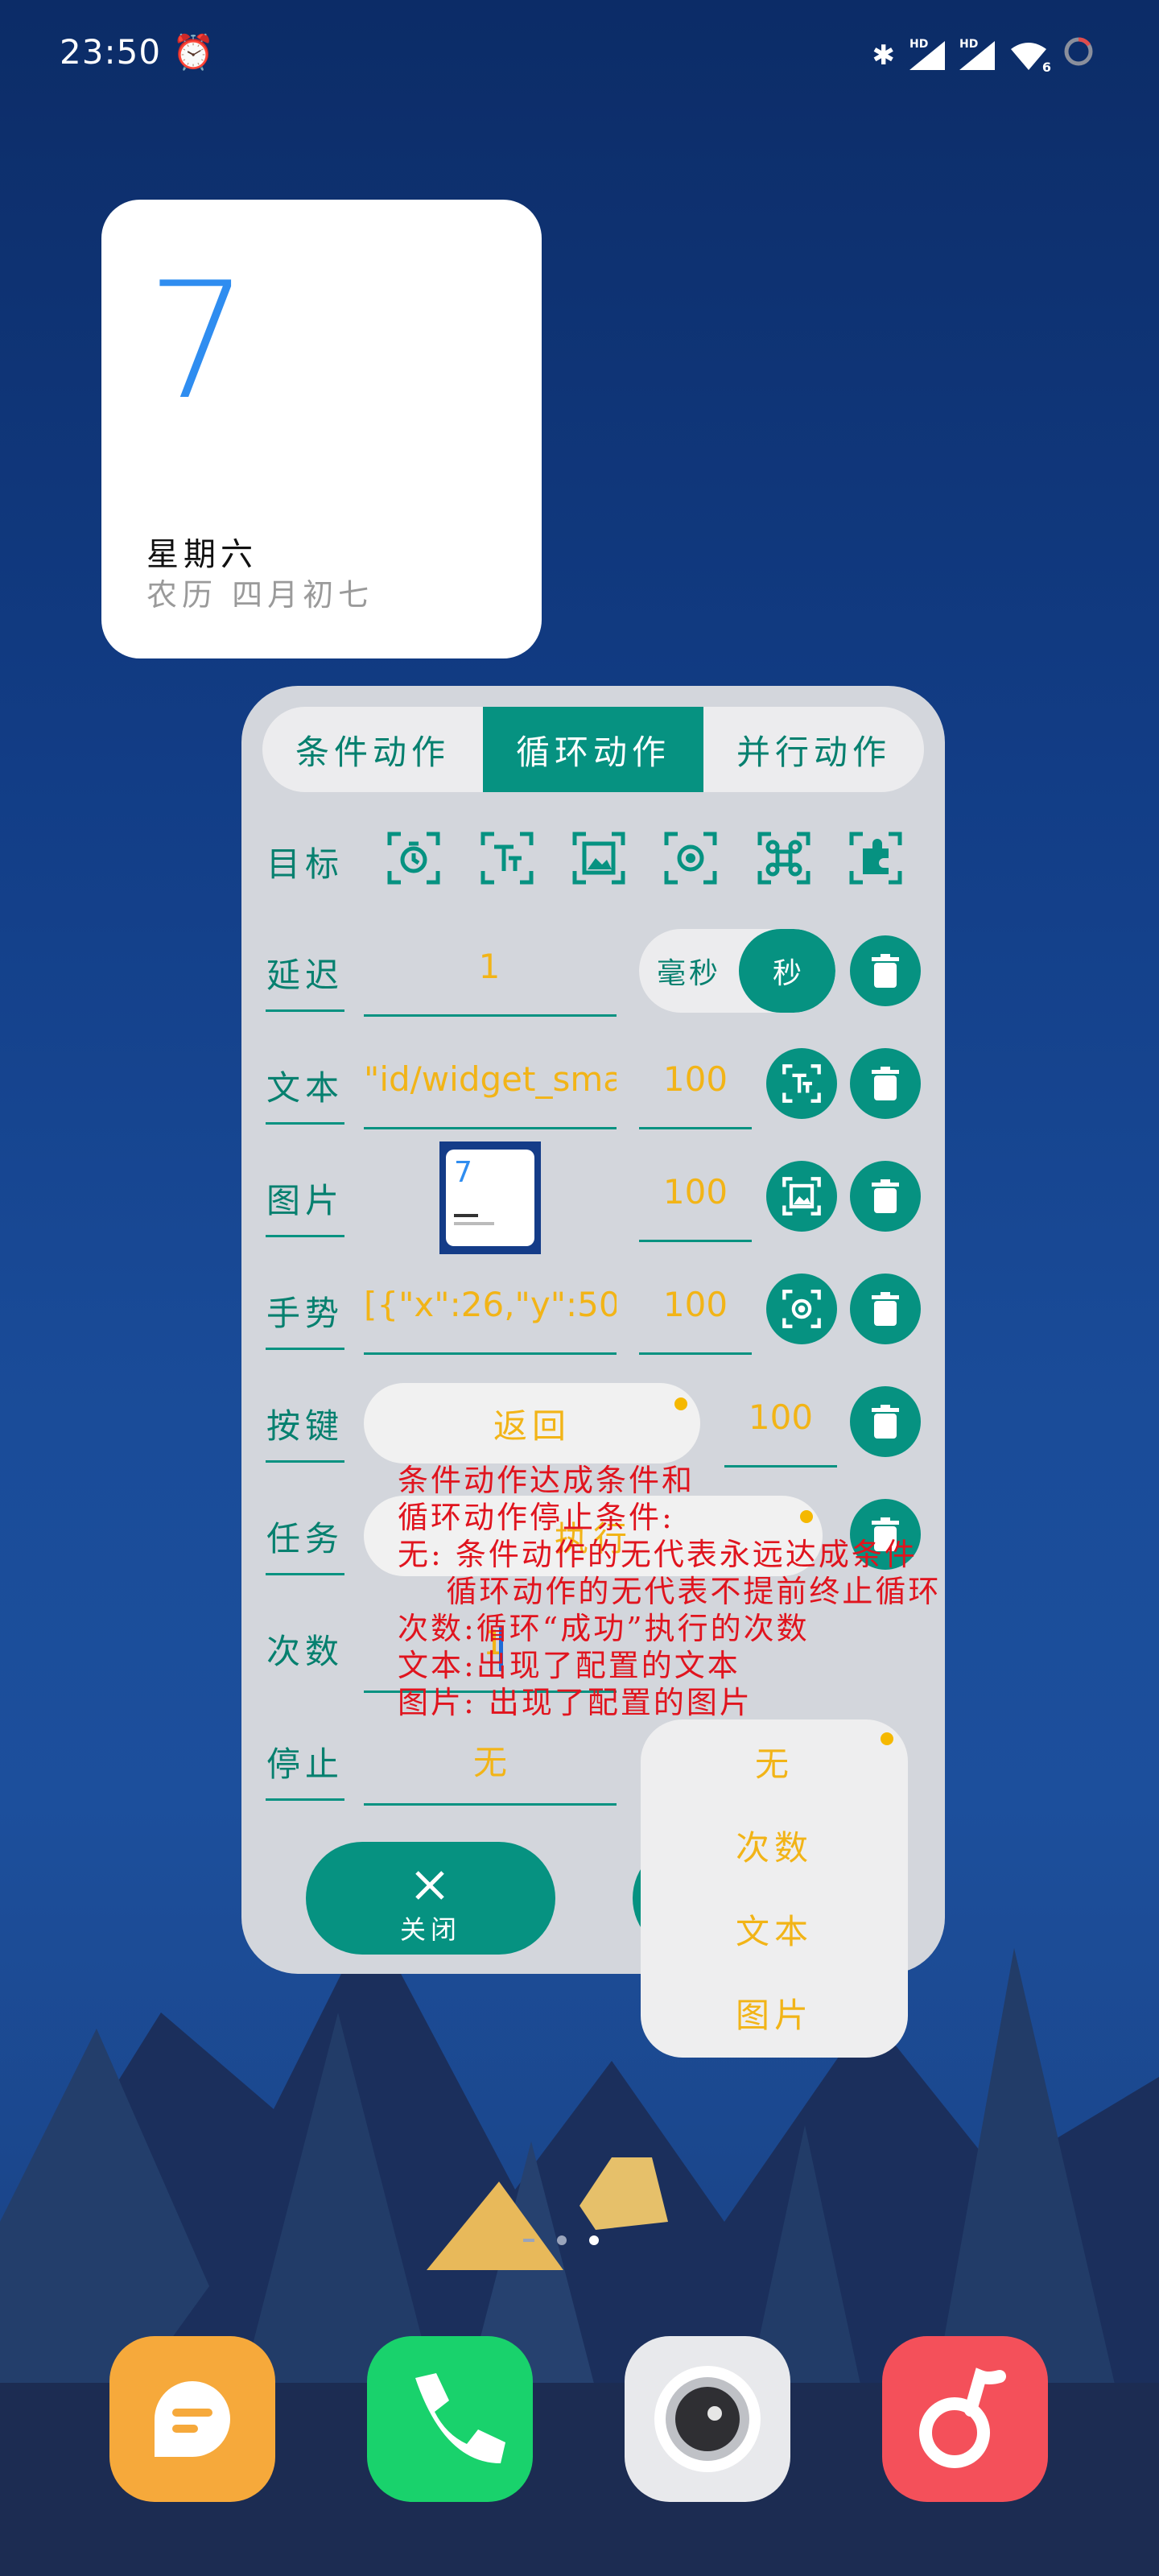  What do you see at coordinates (774, 1846) in the screenshot?
I see `dropdown-option-count: 次数` at bounding box center [774, 1846].